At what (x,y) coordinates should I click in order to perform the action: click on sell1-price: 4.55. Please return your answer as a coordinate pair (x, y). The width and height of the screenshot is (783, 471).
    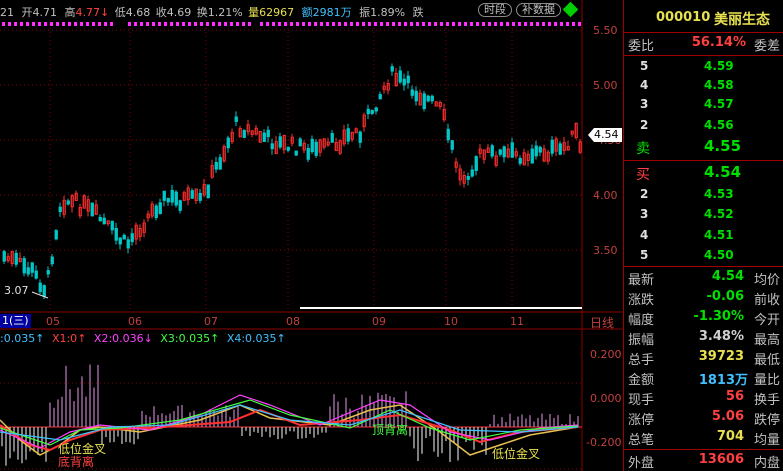
    Looking at the image, I should click on (723, 146).